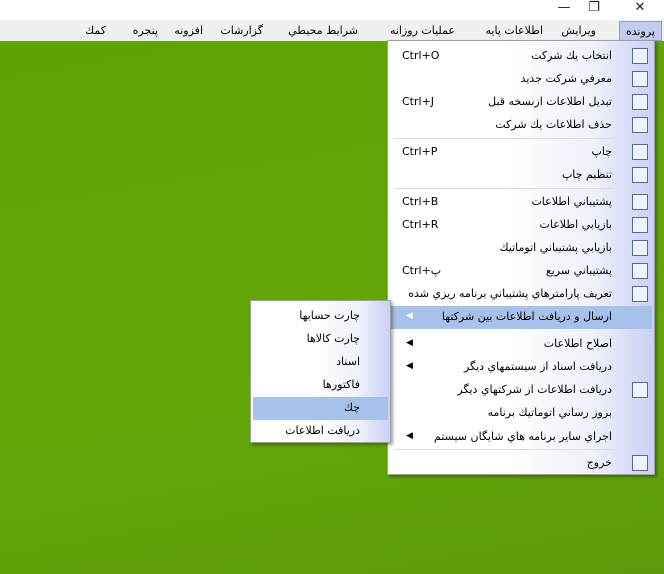 This screenshot has width=664, height=574. I want to click on menu-4: شرايط محيطي, so click(323, 31).